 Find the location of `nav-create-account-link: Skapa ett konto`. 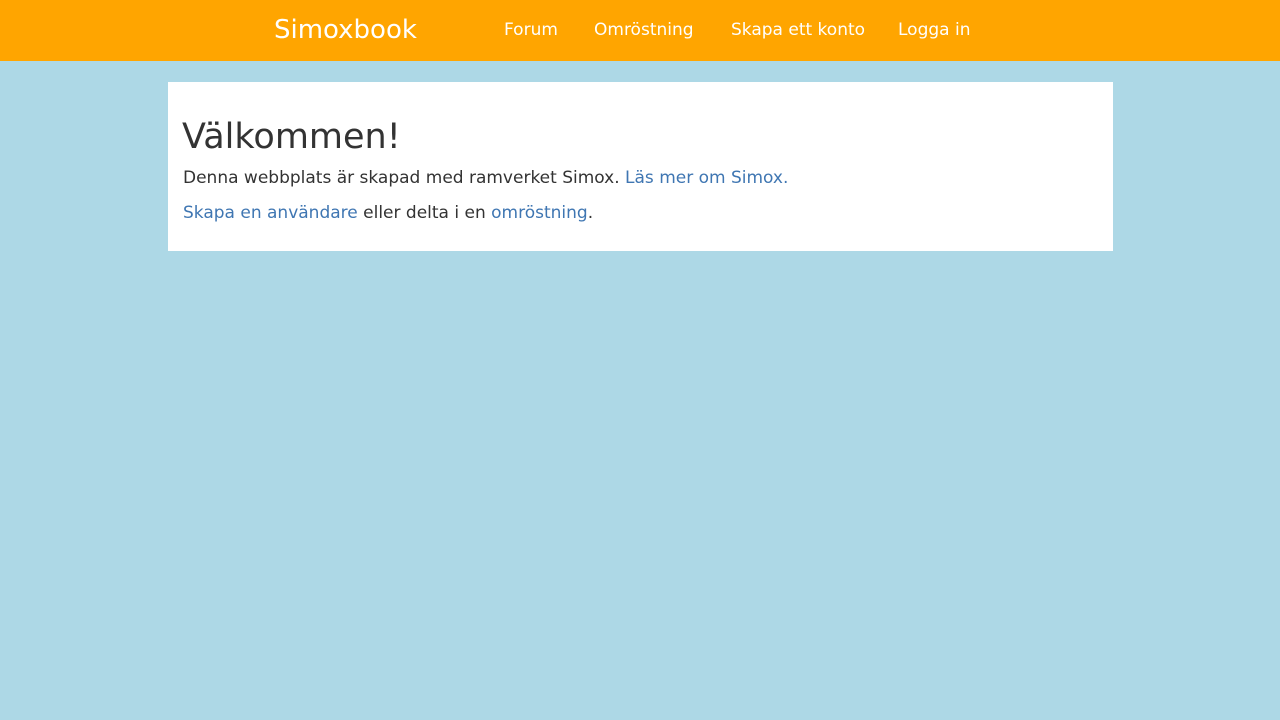

nav-create-account-link: Skapa ett konto is located at coordinates (798, 30).